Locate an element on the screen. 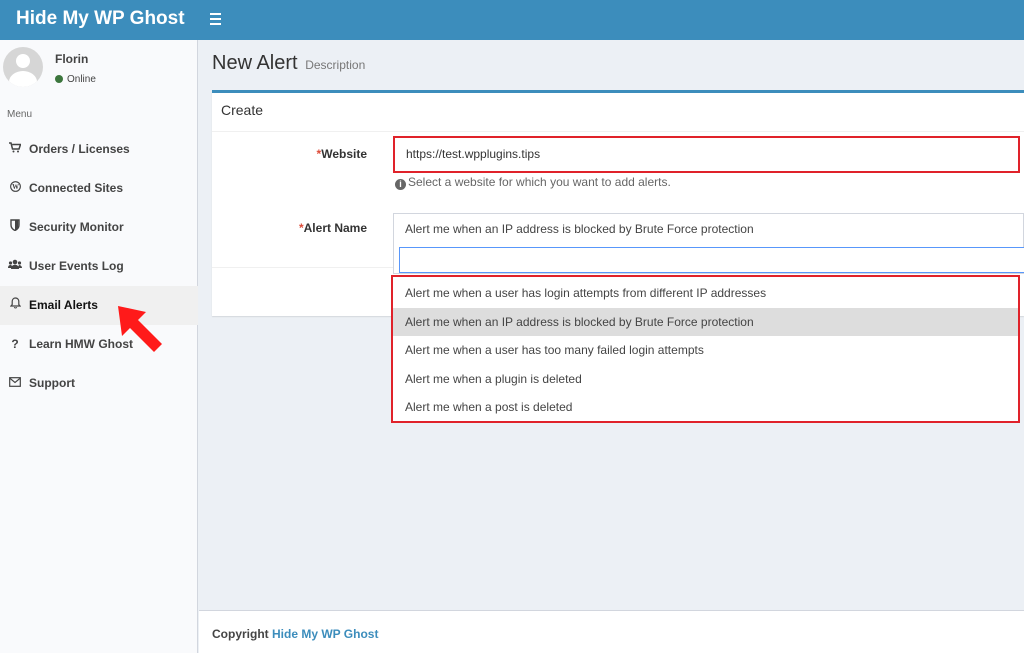  sidebar-item-label: Email Alerts is located at coordinates (63, 305).